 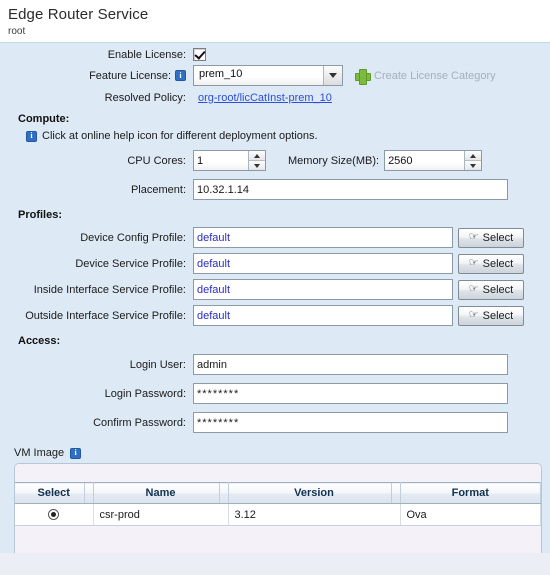 I want to click on column-header-name: Name, so click(x=161, y=493).